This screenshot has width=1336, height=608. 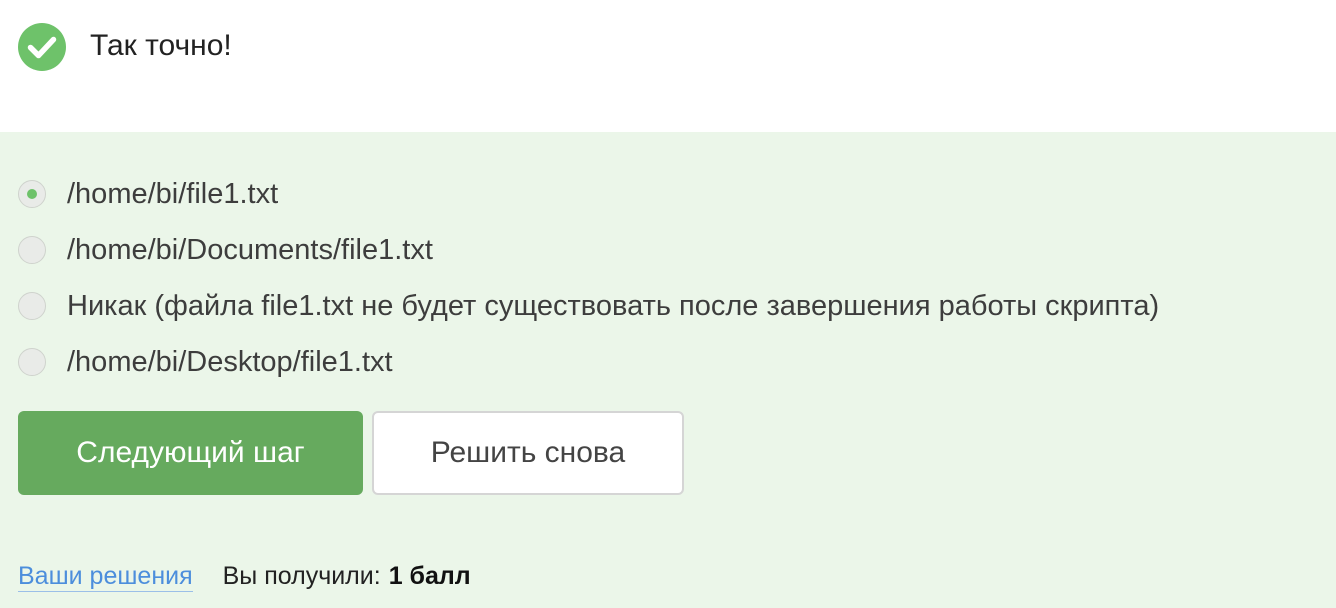 I want to click on answer-option: /home/bi/Documents/file1.txt, so click(x=668, y=250).